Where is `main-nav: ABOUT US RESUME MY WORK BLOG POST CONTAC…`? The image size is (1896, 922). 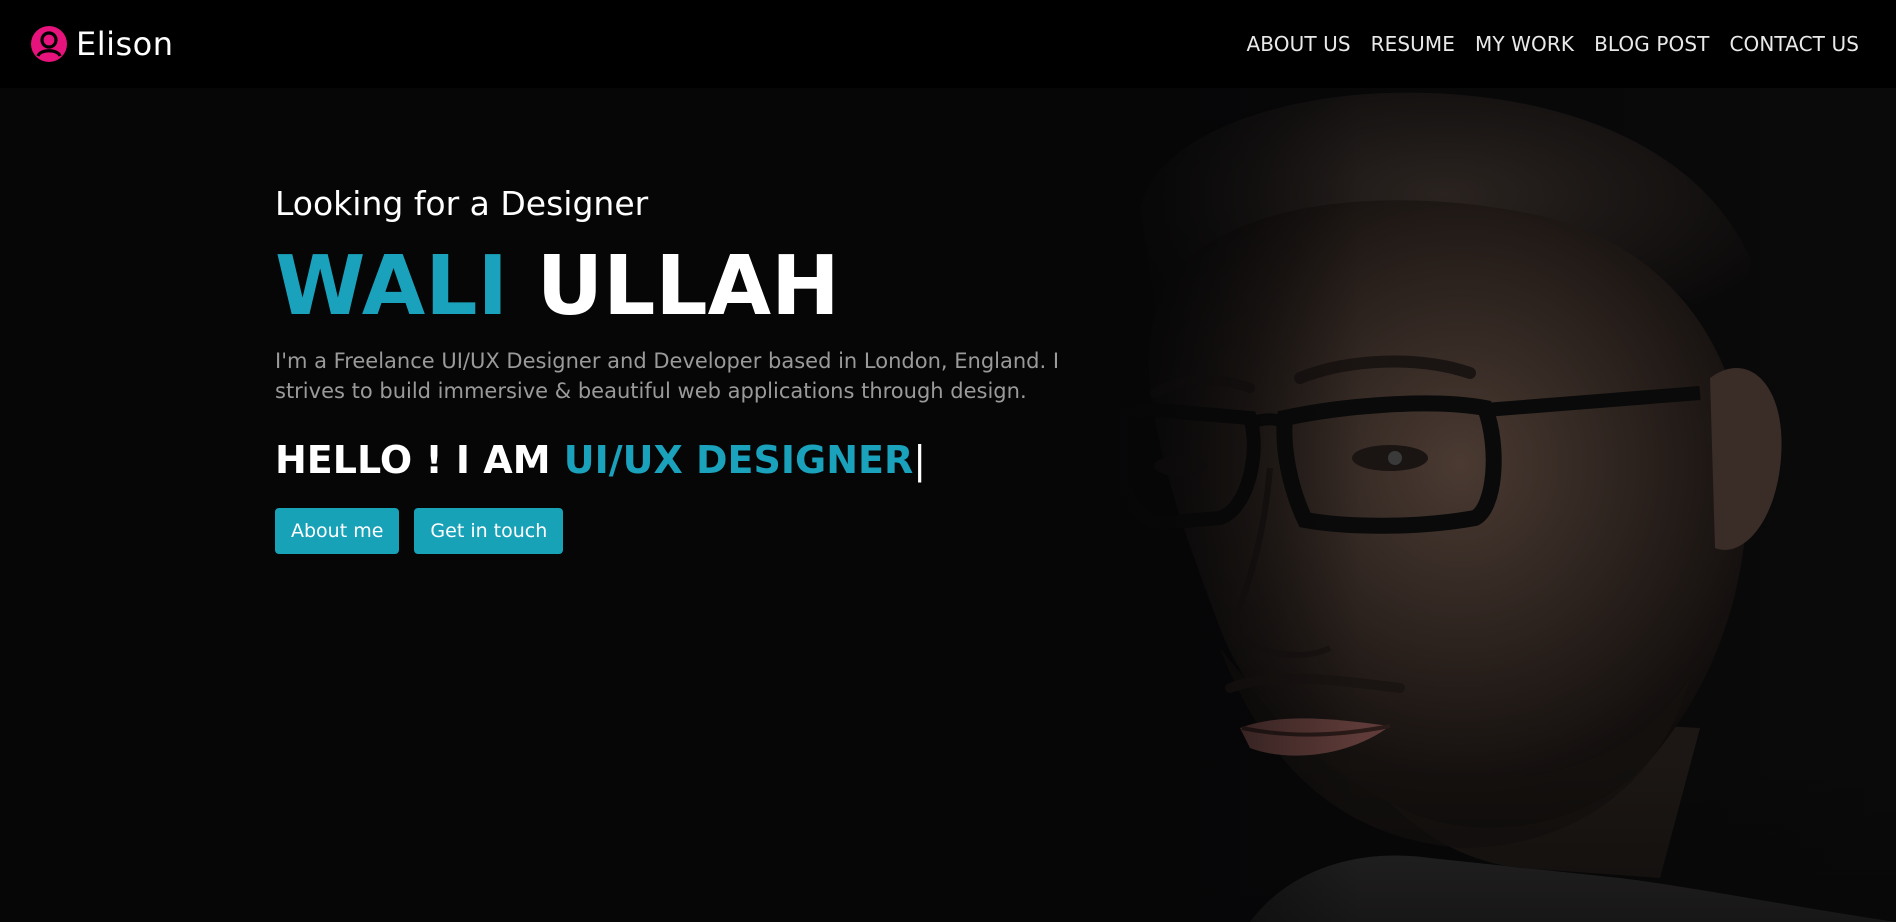 main-nav: ABOUT US RESUME MY WORK BLOG POST CONTAC… is located at coordinates (1553, 44).